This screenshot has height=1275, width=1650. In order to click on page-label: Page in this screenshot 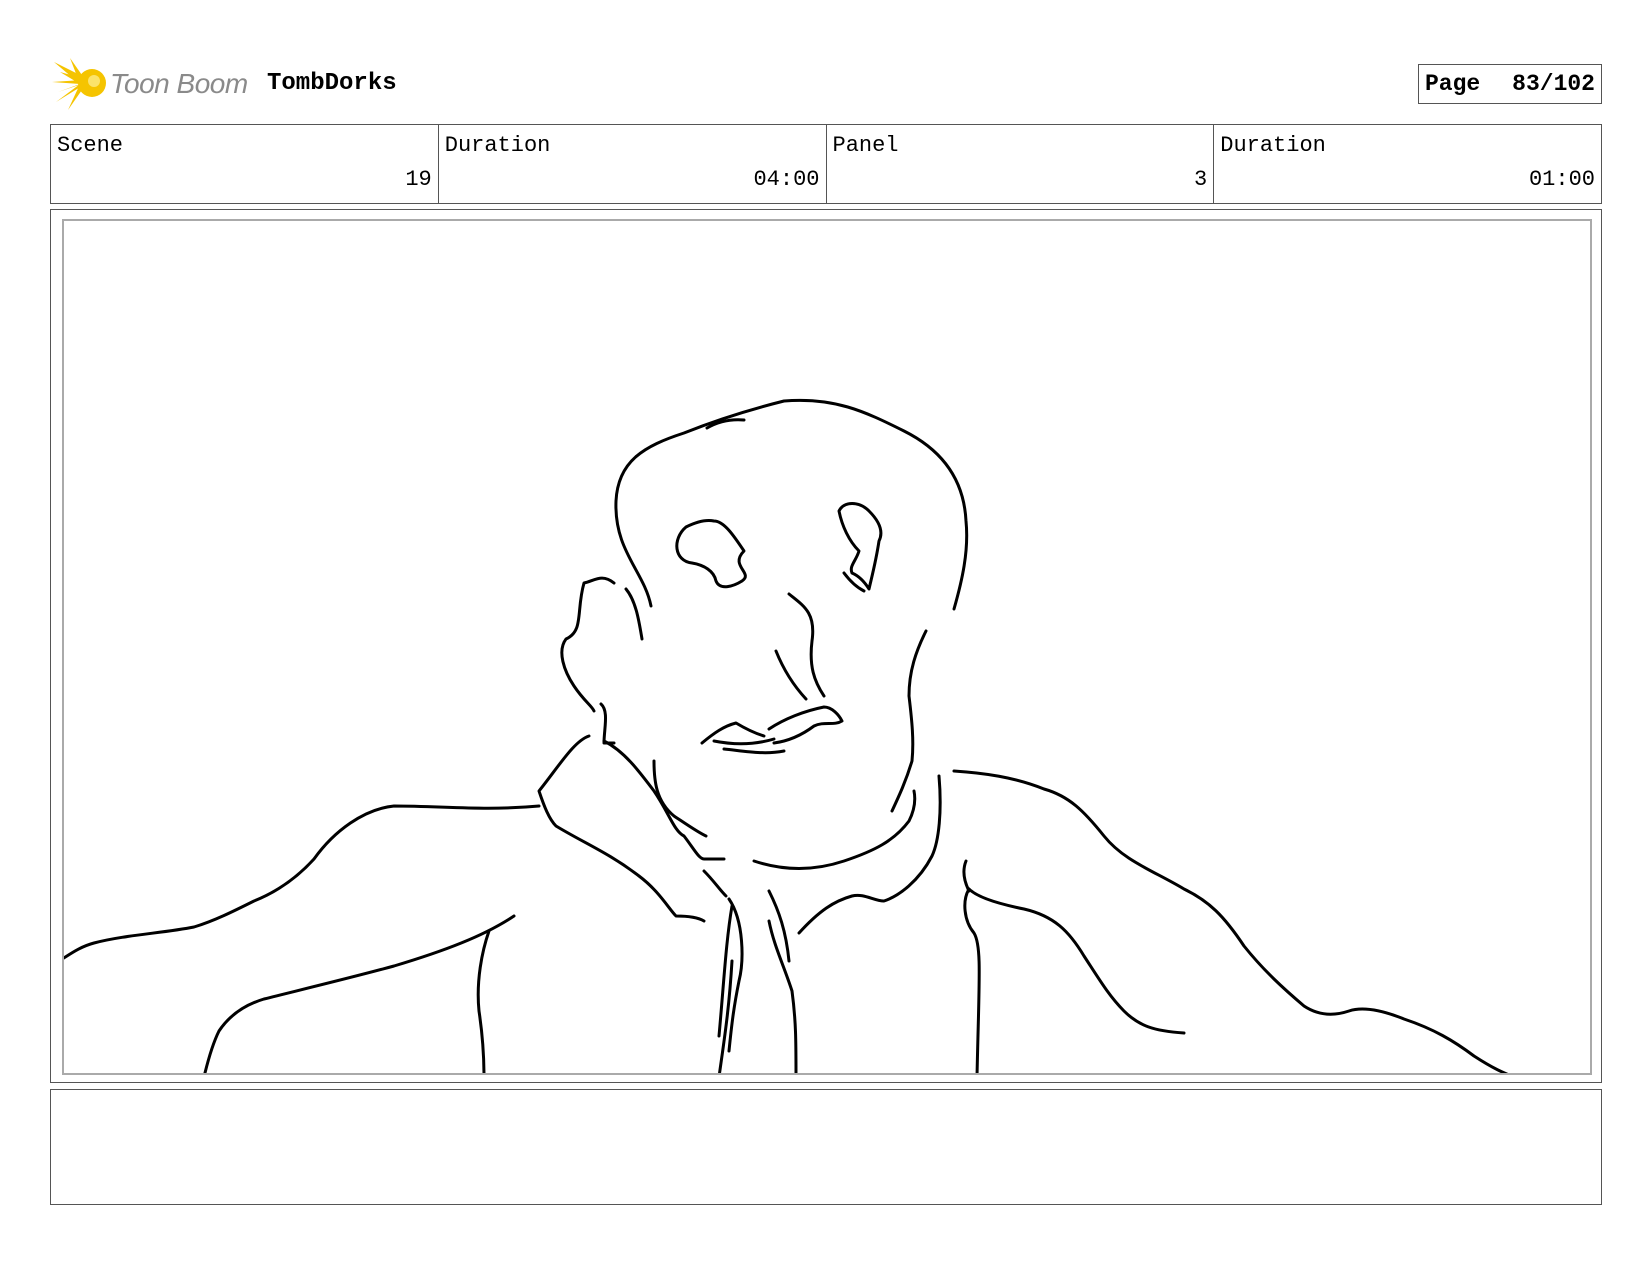, I will do `click(1453, 84)`.